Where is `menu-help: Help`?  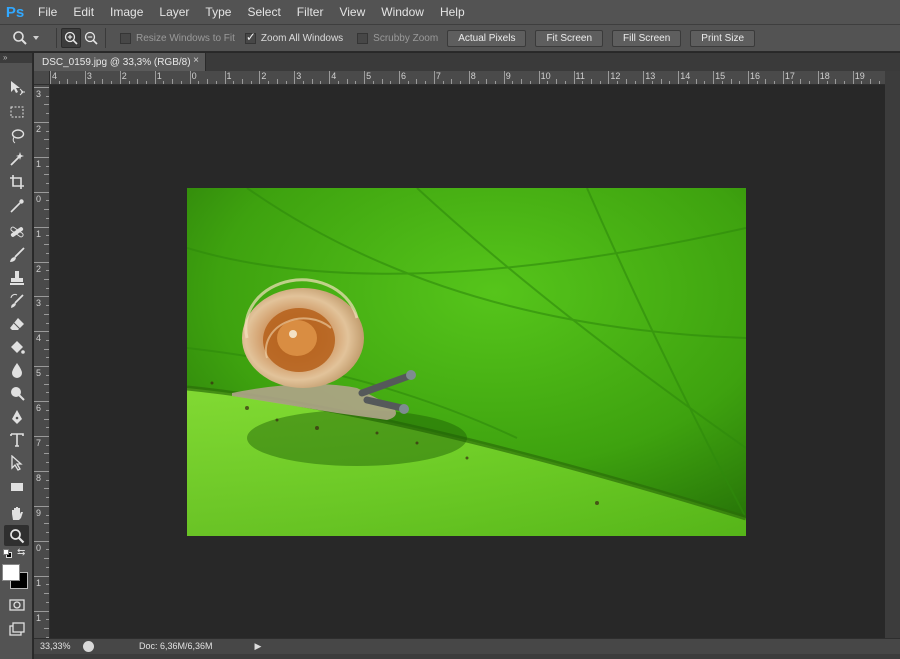
menu-help: Help is located at coordinates (452, 12).